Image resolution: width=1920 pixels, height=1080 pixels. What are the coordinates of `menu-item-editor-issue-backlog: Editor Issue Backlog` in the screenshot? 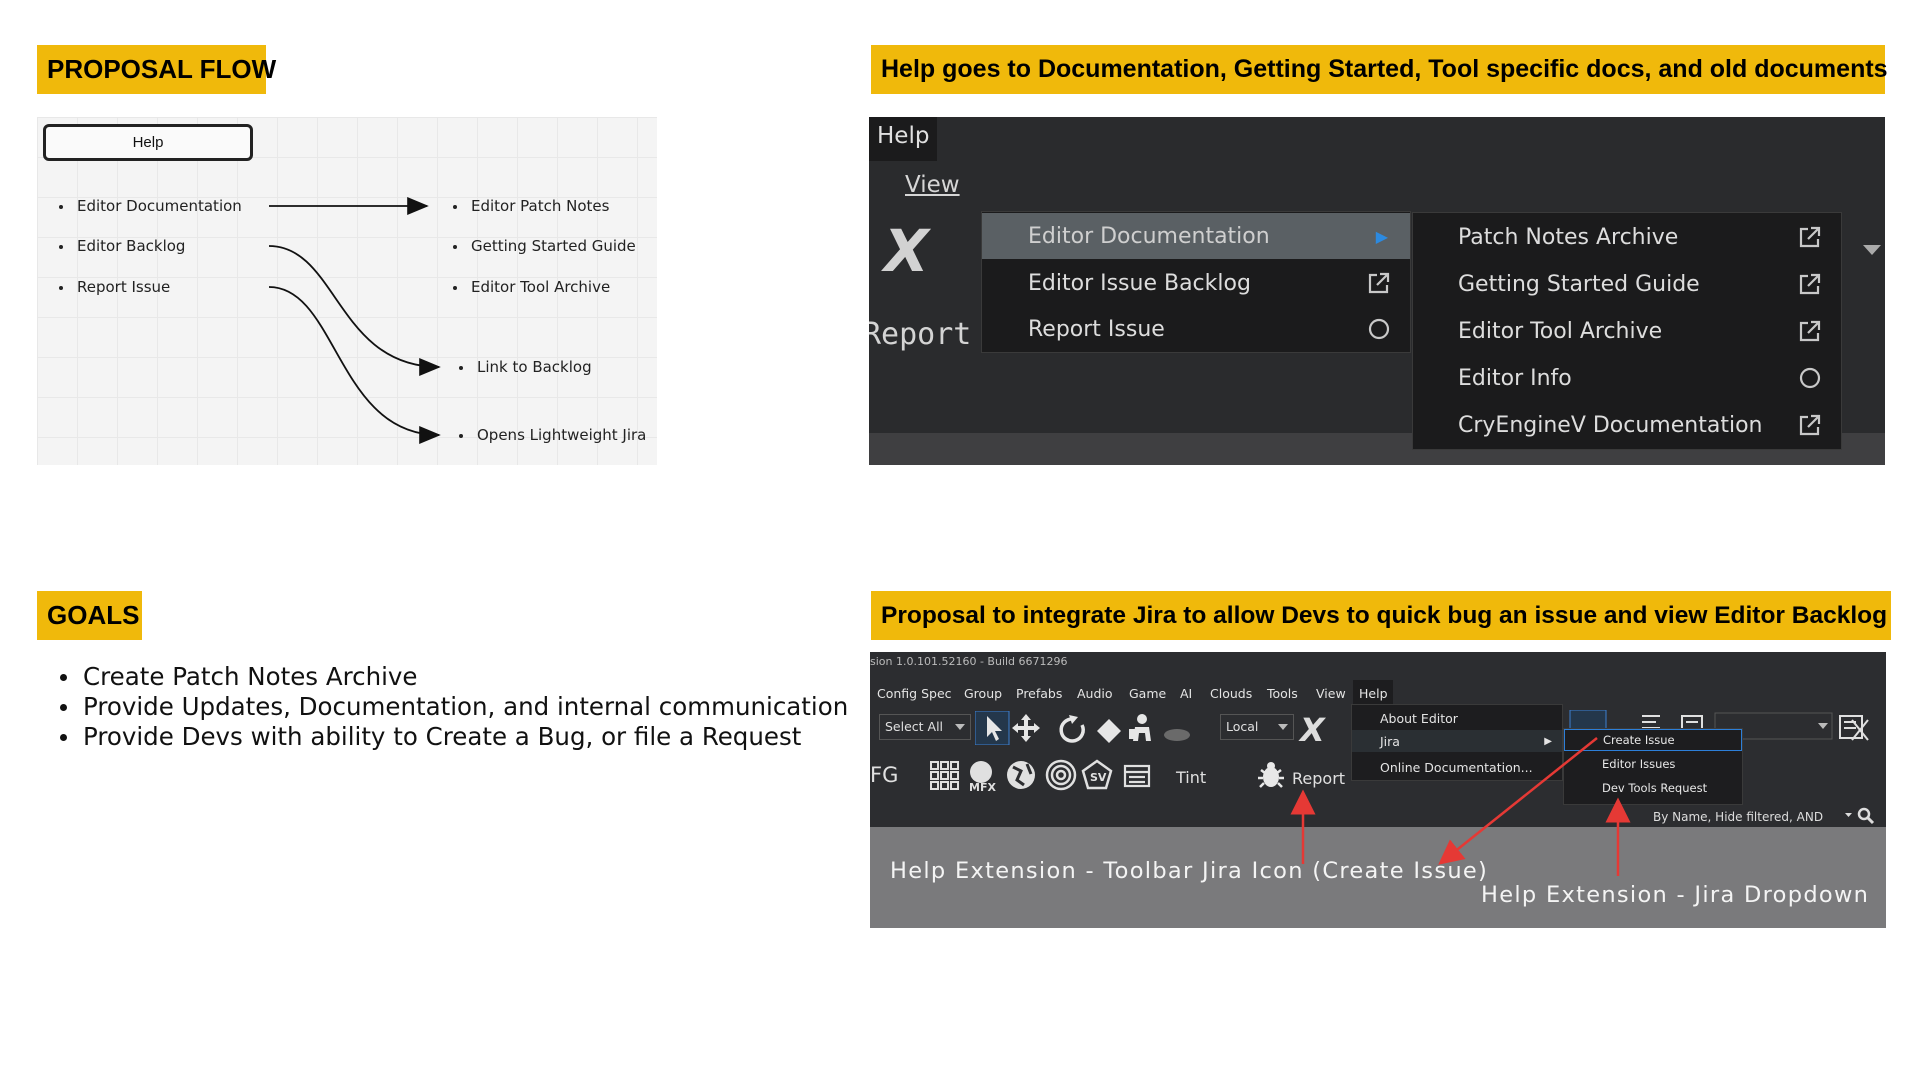 It's located at (1196, 283).